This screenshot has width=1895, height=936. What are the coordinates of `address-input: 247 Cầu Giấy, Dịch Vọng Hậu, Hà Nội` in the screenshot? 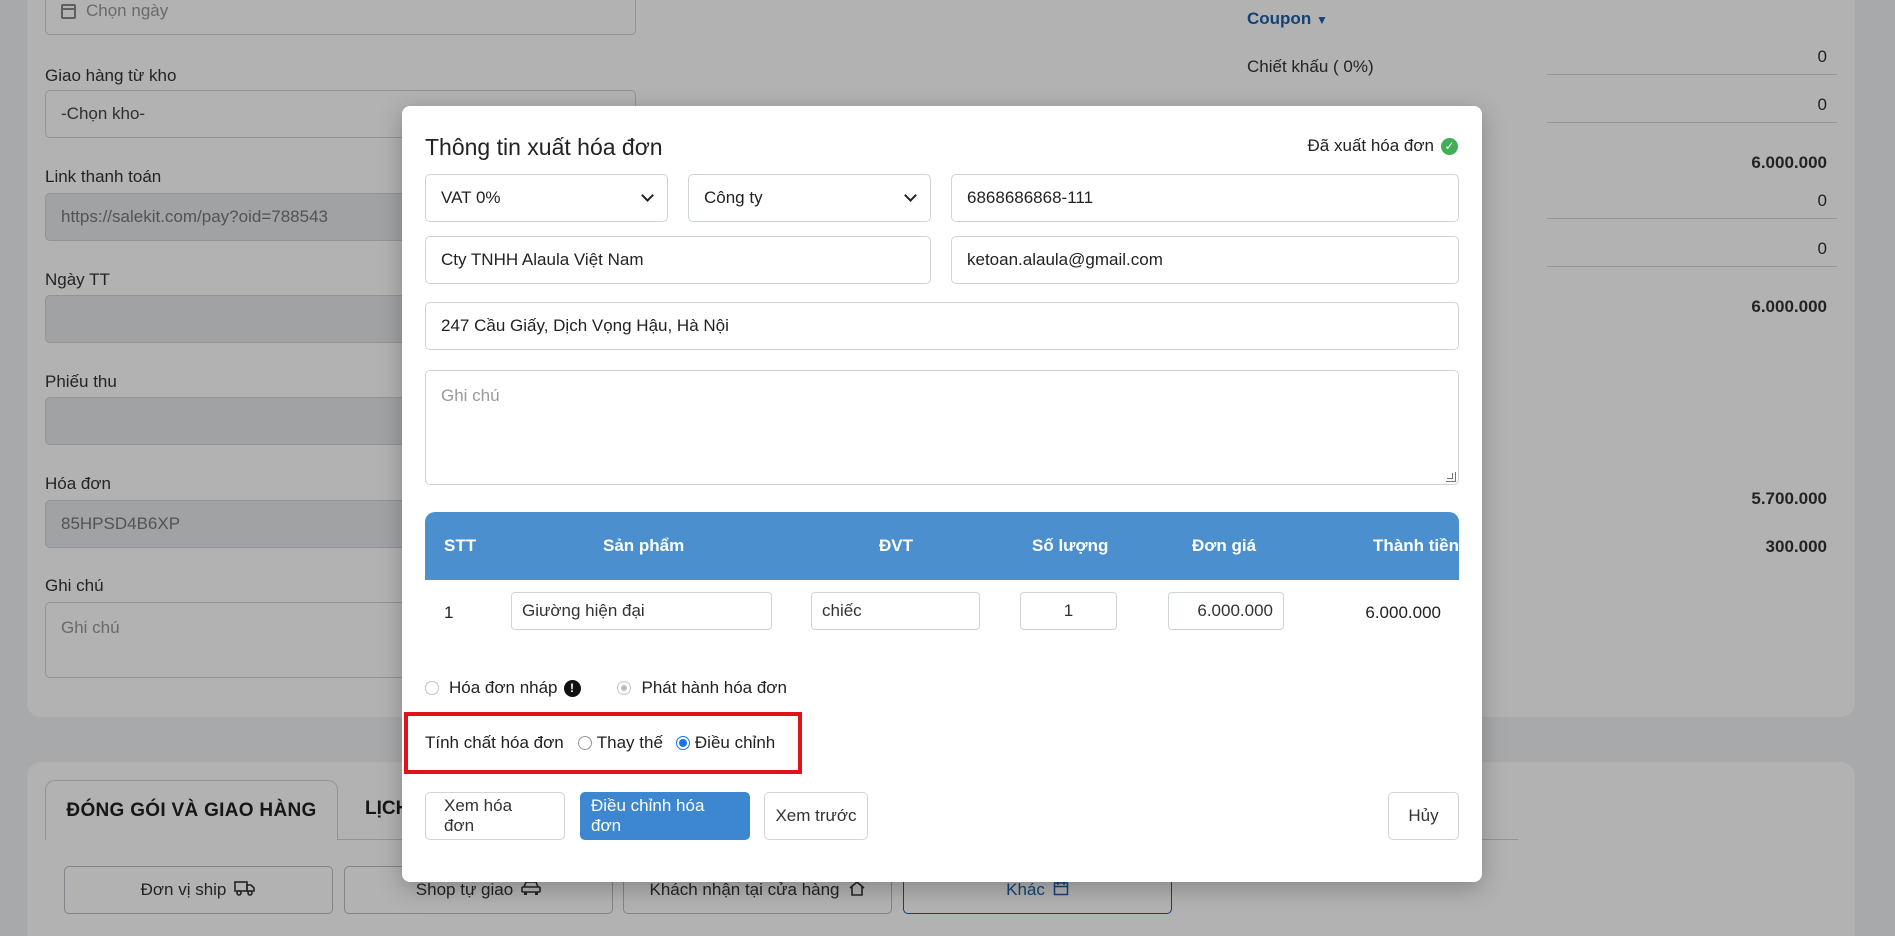 It's located at (942, 326).